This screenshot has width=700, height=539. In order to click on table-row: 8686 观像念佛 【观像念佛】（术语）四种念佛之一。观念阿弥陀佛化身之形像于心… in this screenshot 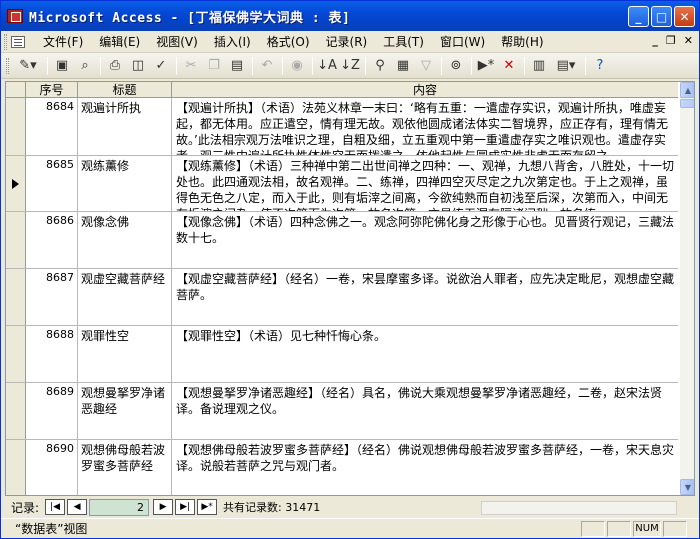, I will do `click(342, 240)`.